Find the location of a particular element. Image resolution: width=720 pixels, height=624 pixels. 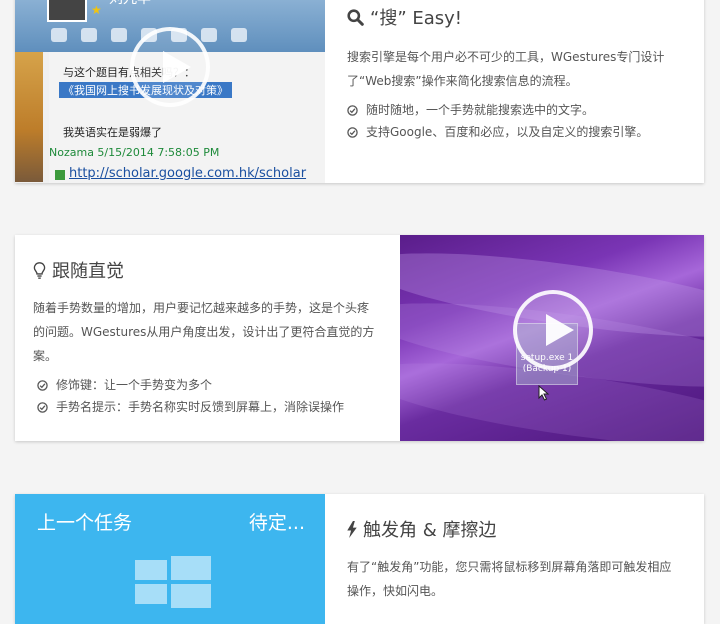

tile-label-previous-task: 上一个任务 is located at coordinates (85, 523).